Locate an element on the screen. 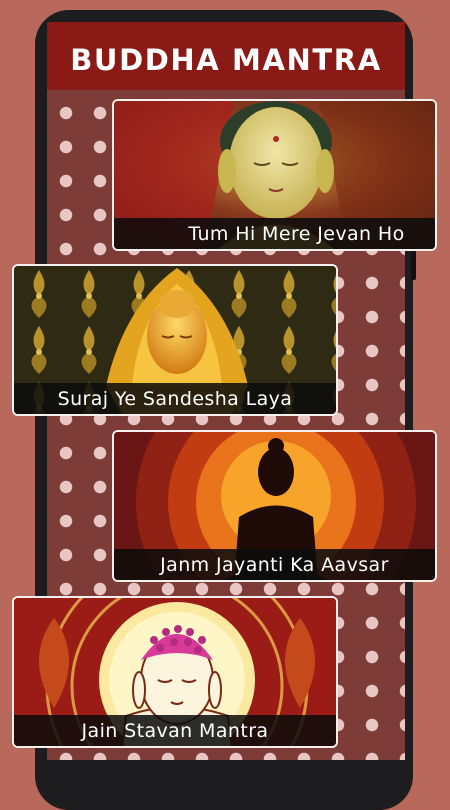  card-1-title: Tum Hi Mere Jevan Ho is located at coordinates (274, 233).